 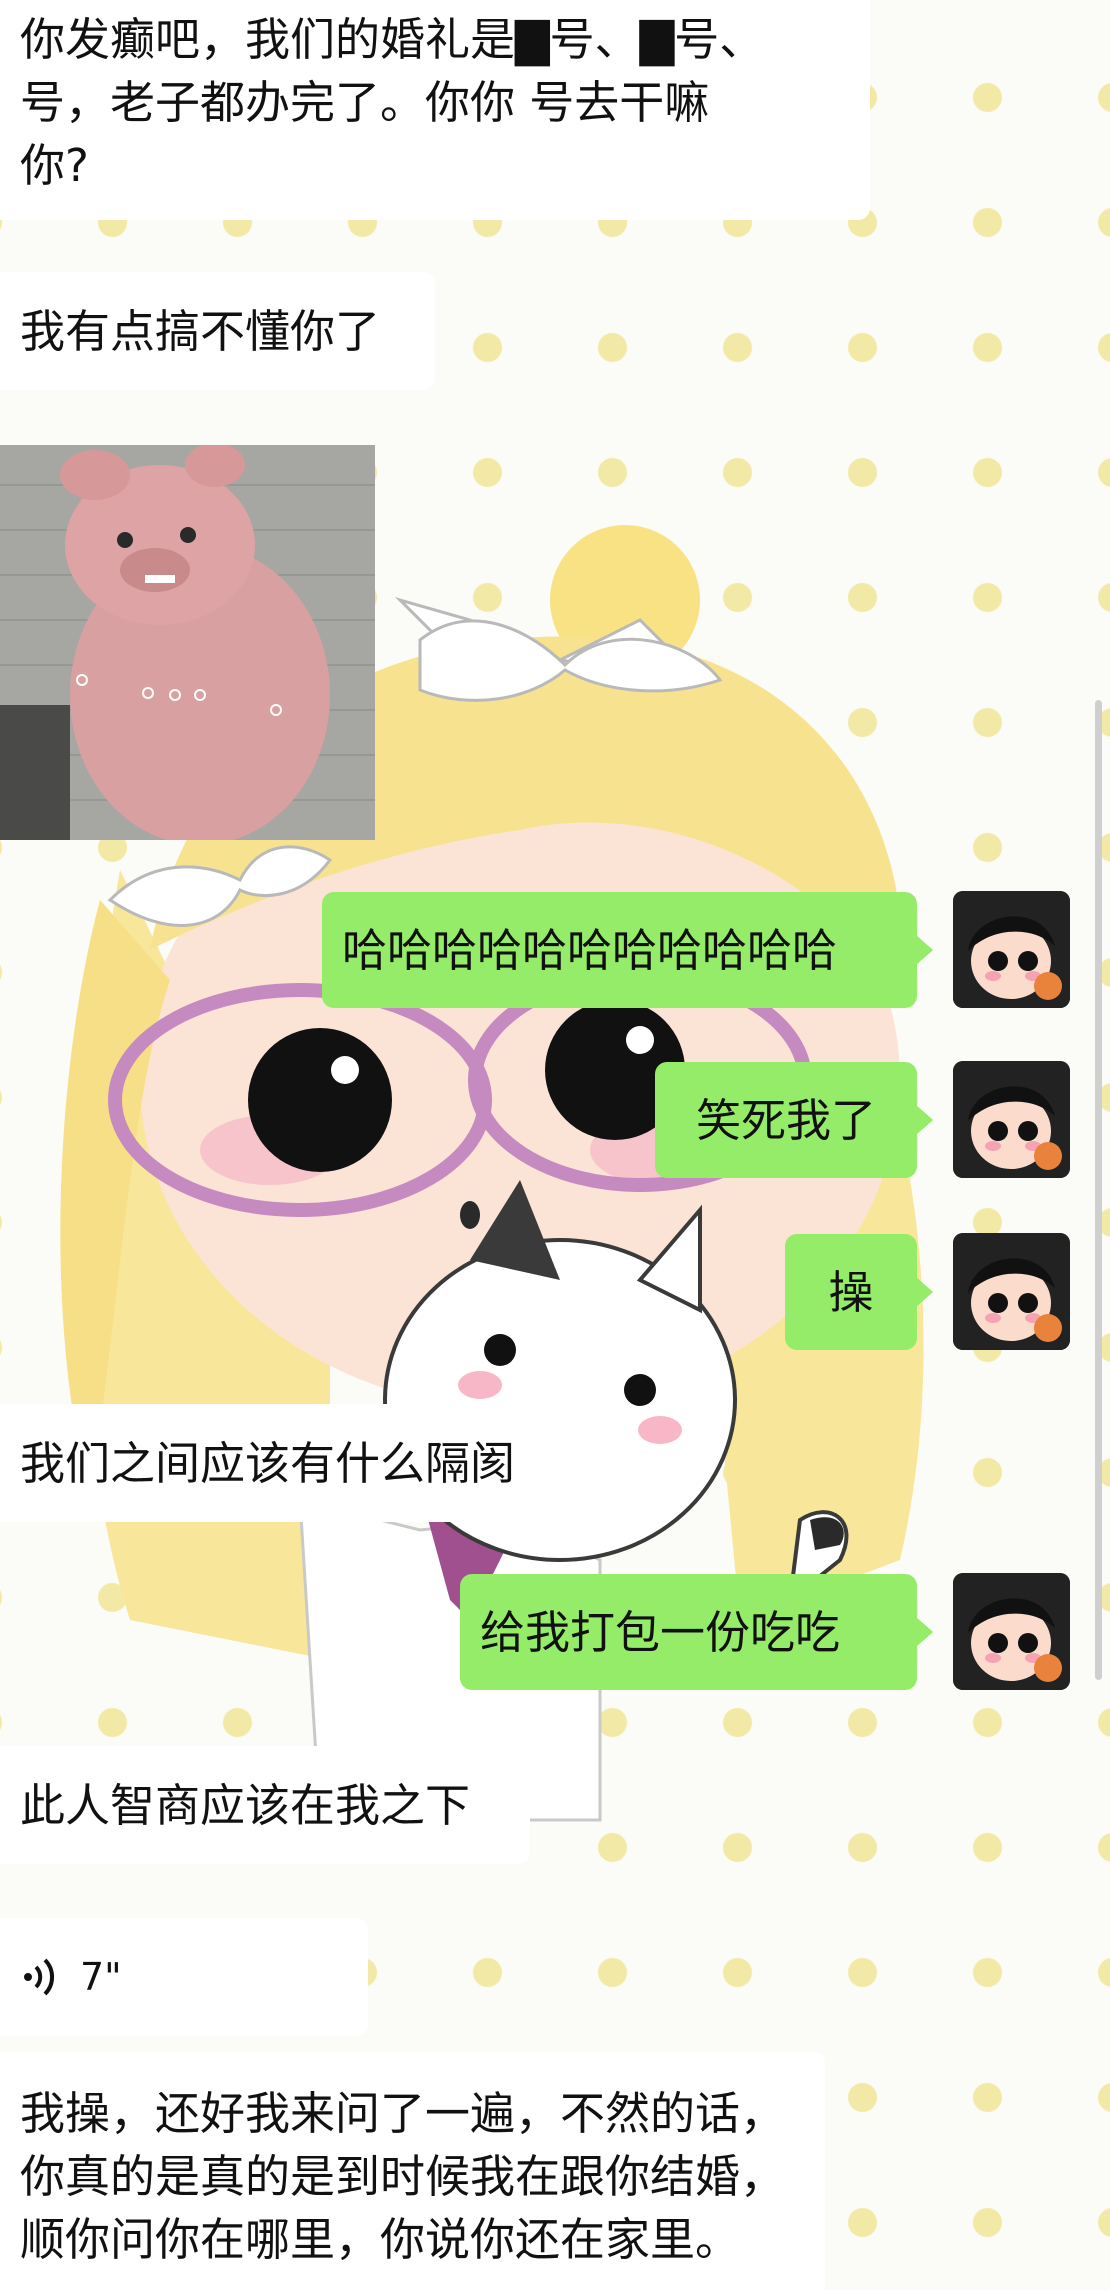 What do you see at coordinates (200, 331) in the screenshot?
I see `message-text: 我有点搞不懂你了` at bounding box center [200, 331].